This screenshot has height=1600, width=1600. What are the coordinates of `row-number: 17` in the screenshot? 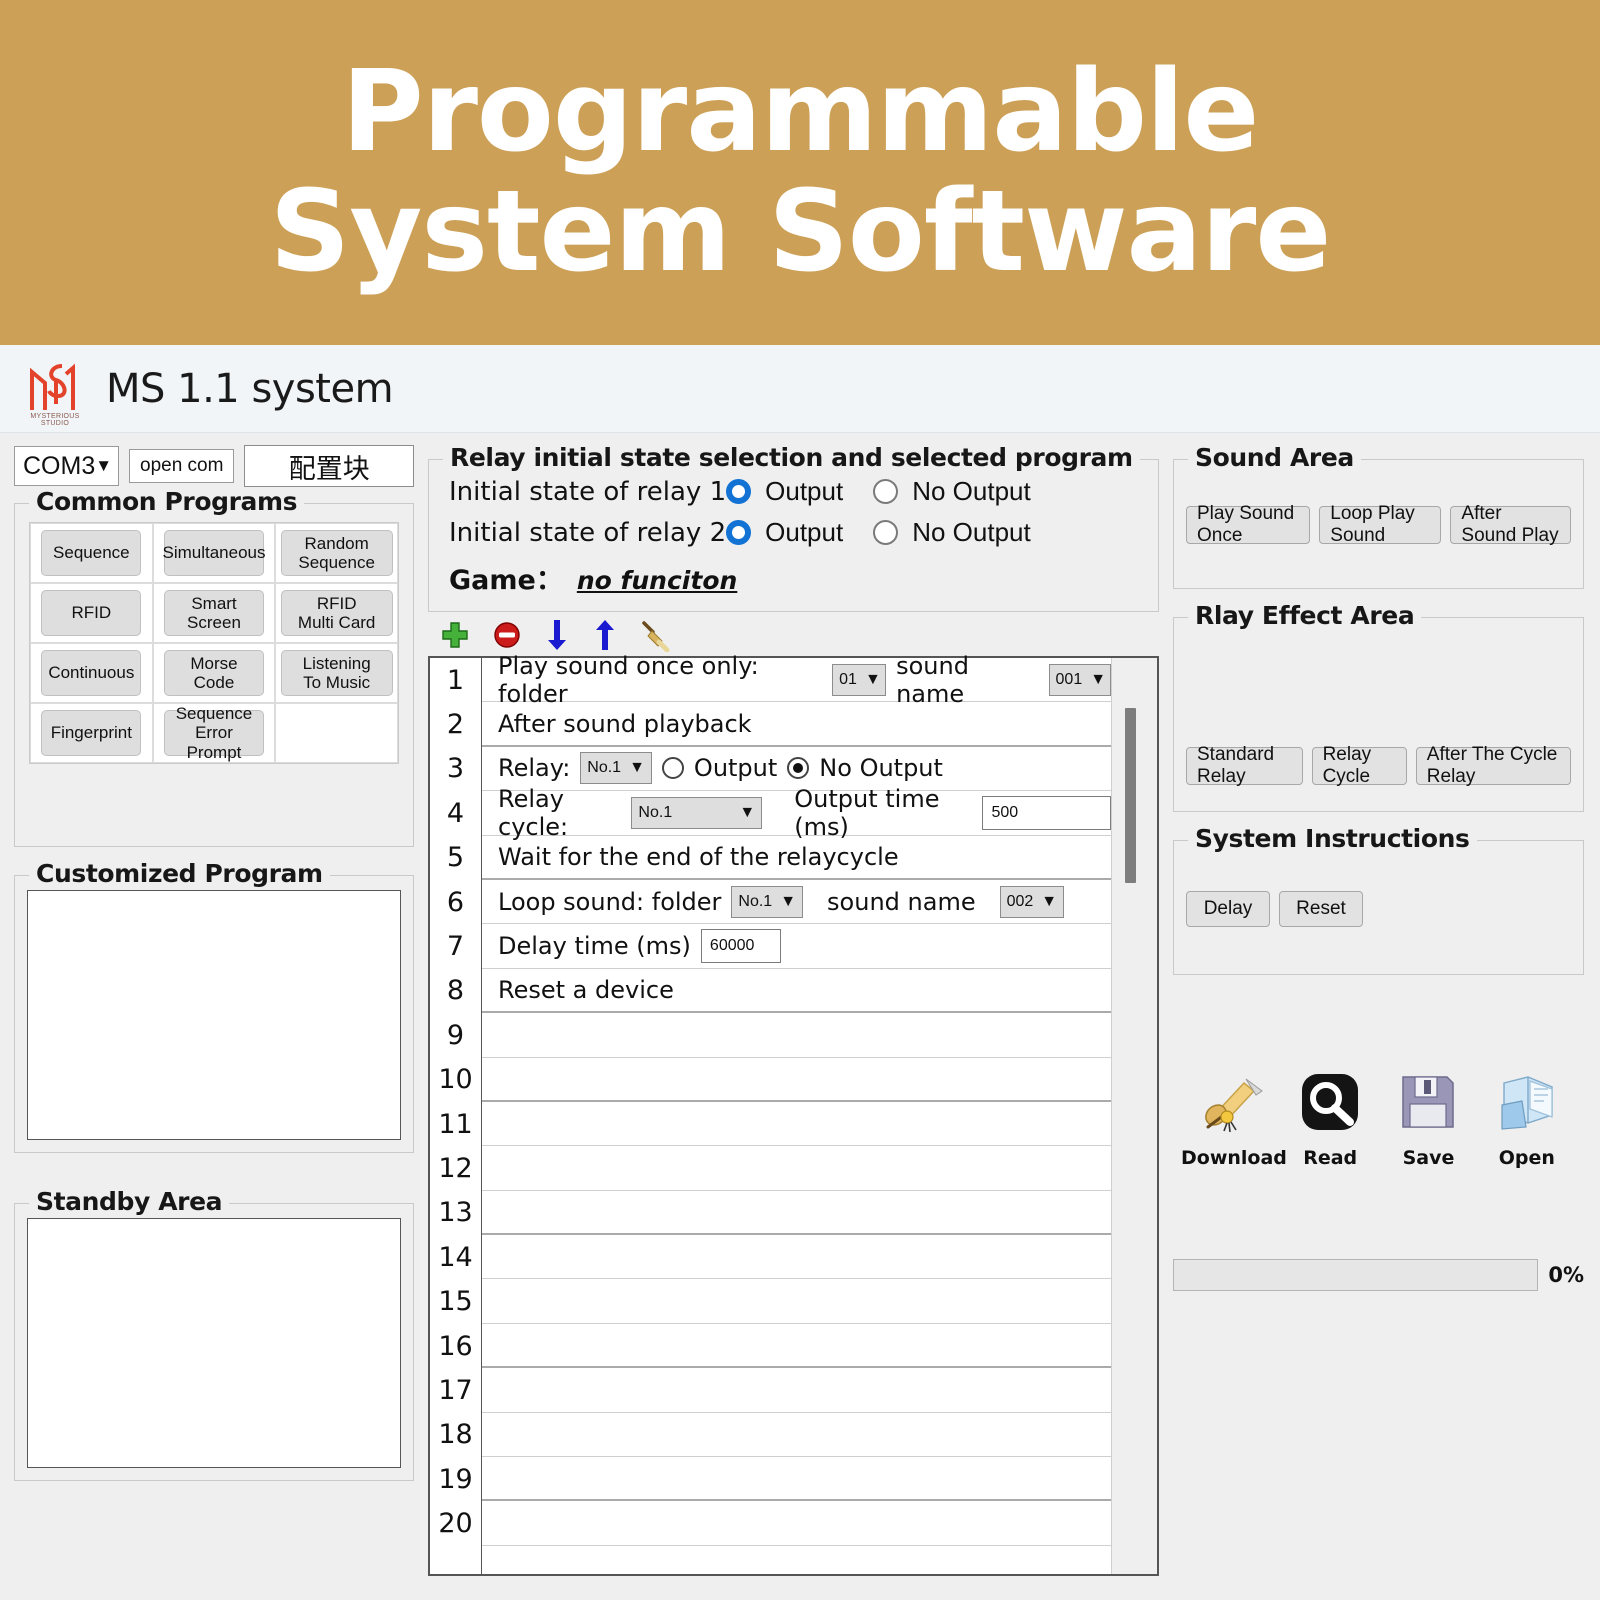 It's located at (455, 1390).